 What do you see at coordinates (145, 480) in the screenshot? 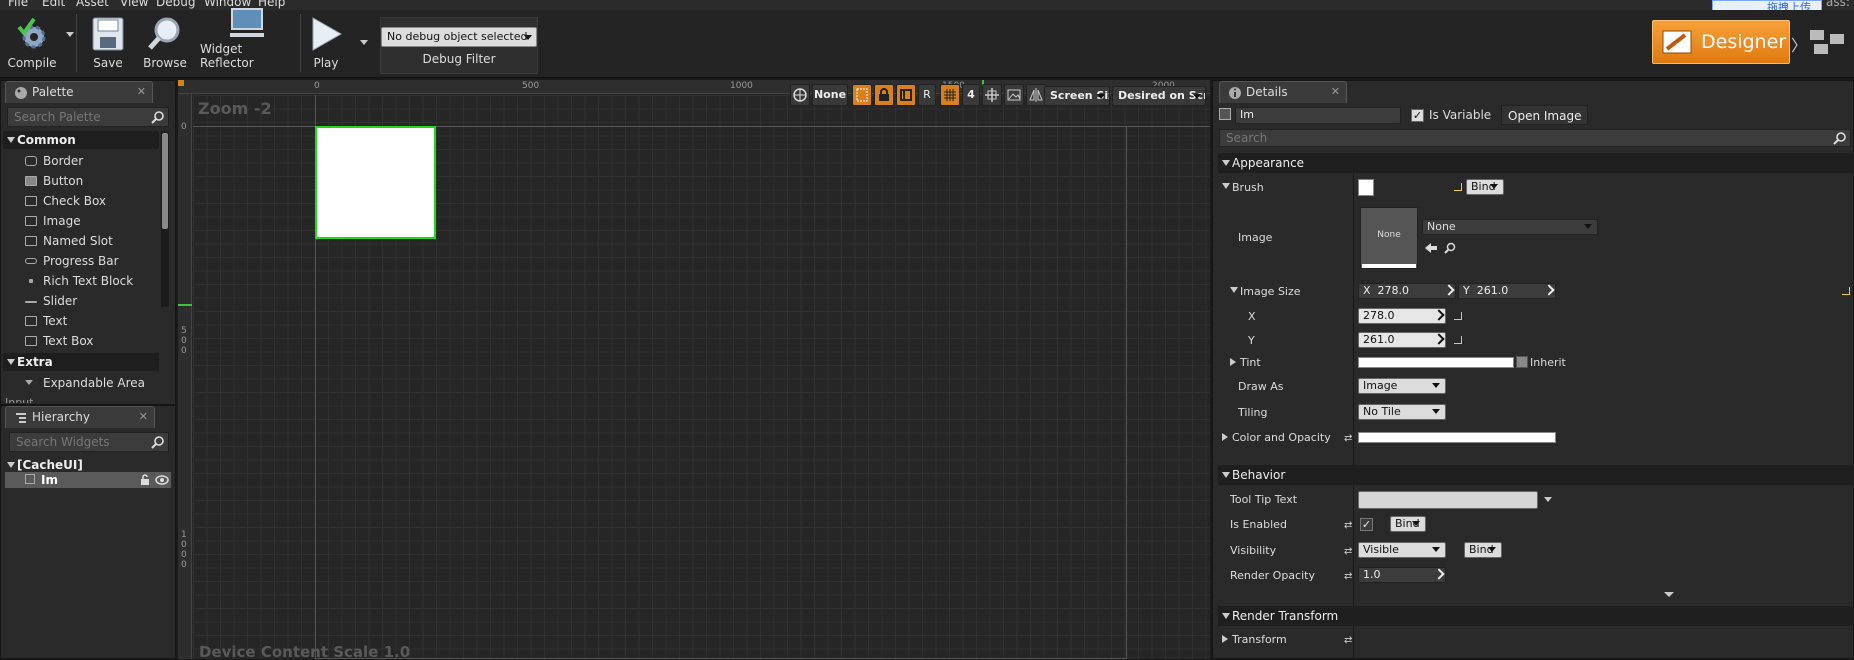
I see `unlock-icon` at bounding box center [145, 480].